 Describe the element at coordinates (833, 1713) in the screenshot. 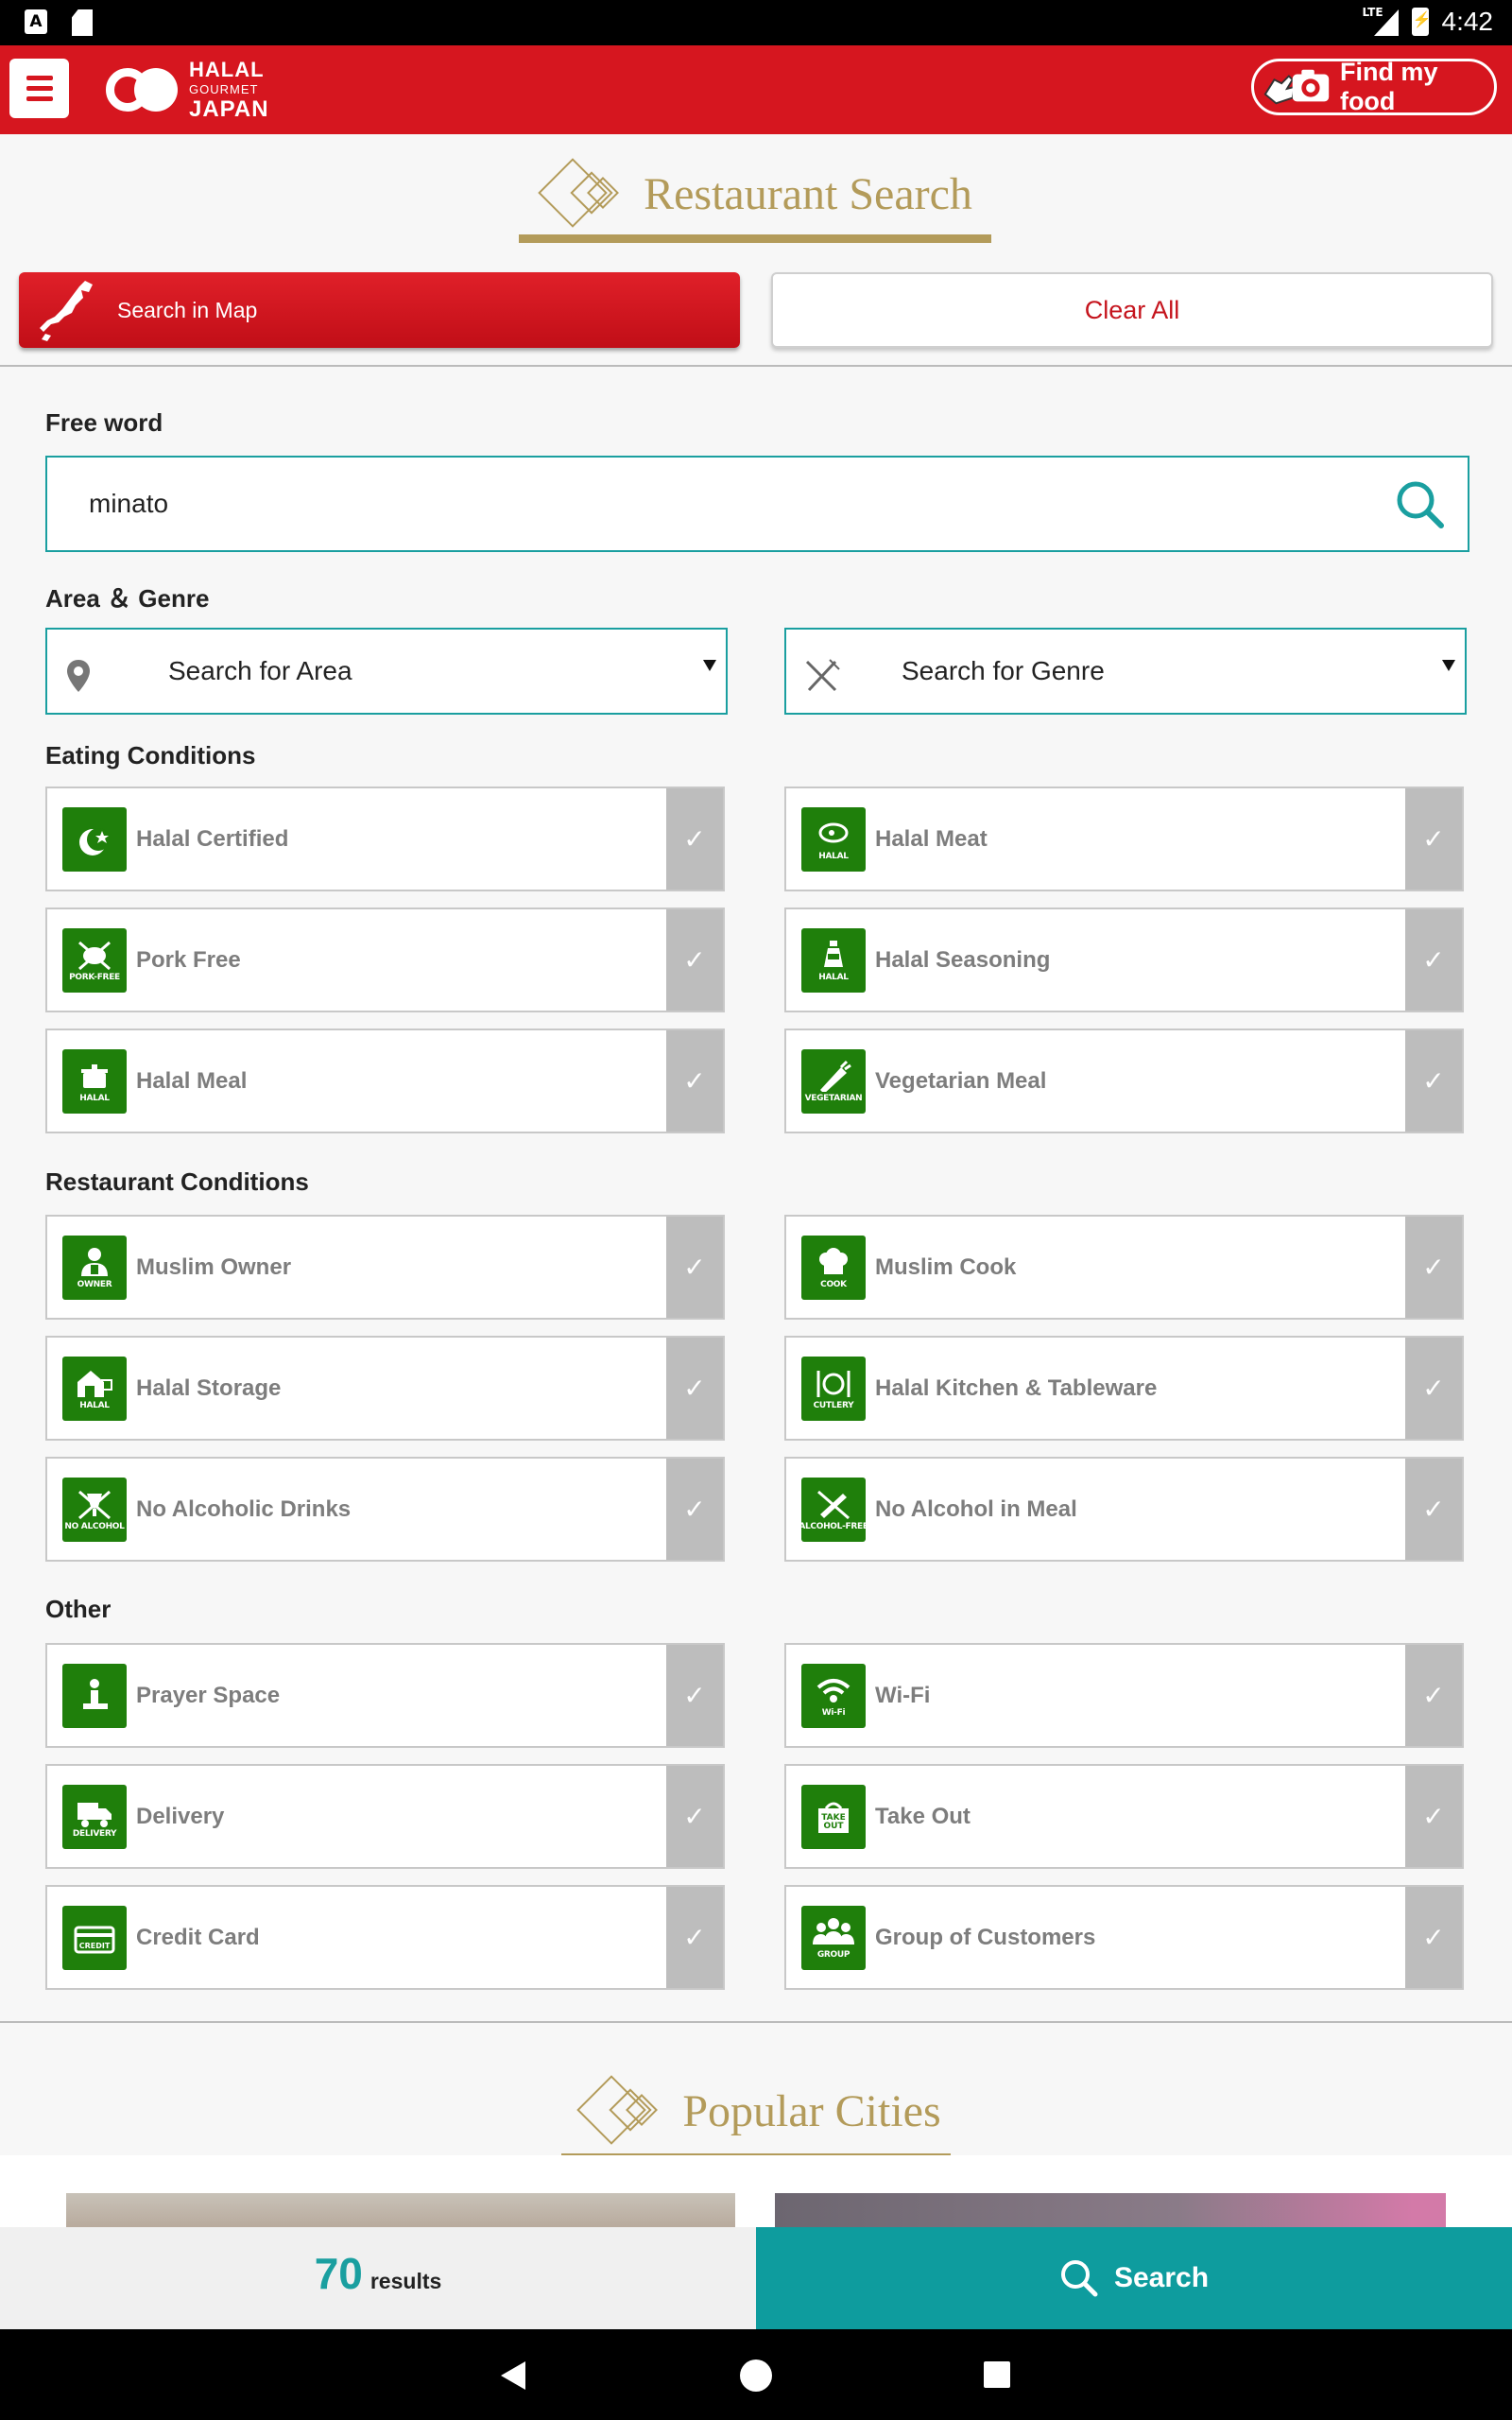

I see `icon-caption: Wi-Fi` at that location.